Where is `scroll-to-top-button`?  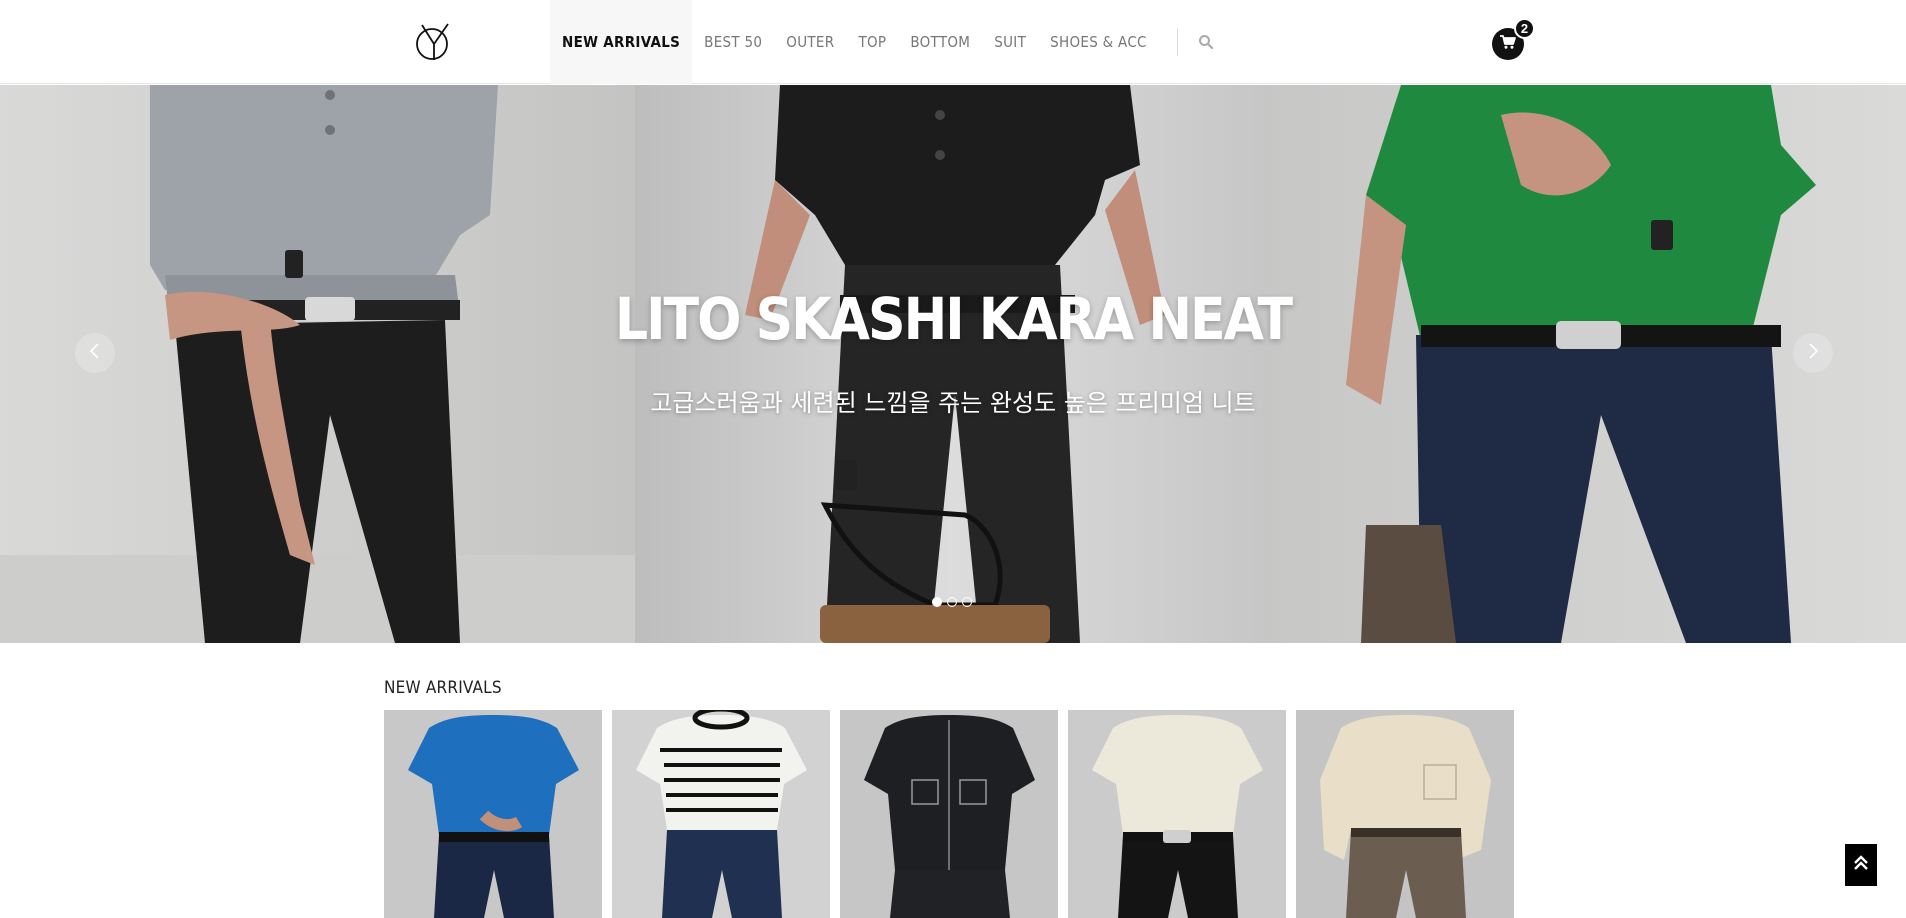
scroll-to-top-button is located at coordinates (1861, 865).